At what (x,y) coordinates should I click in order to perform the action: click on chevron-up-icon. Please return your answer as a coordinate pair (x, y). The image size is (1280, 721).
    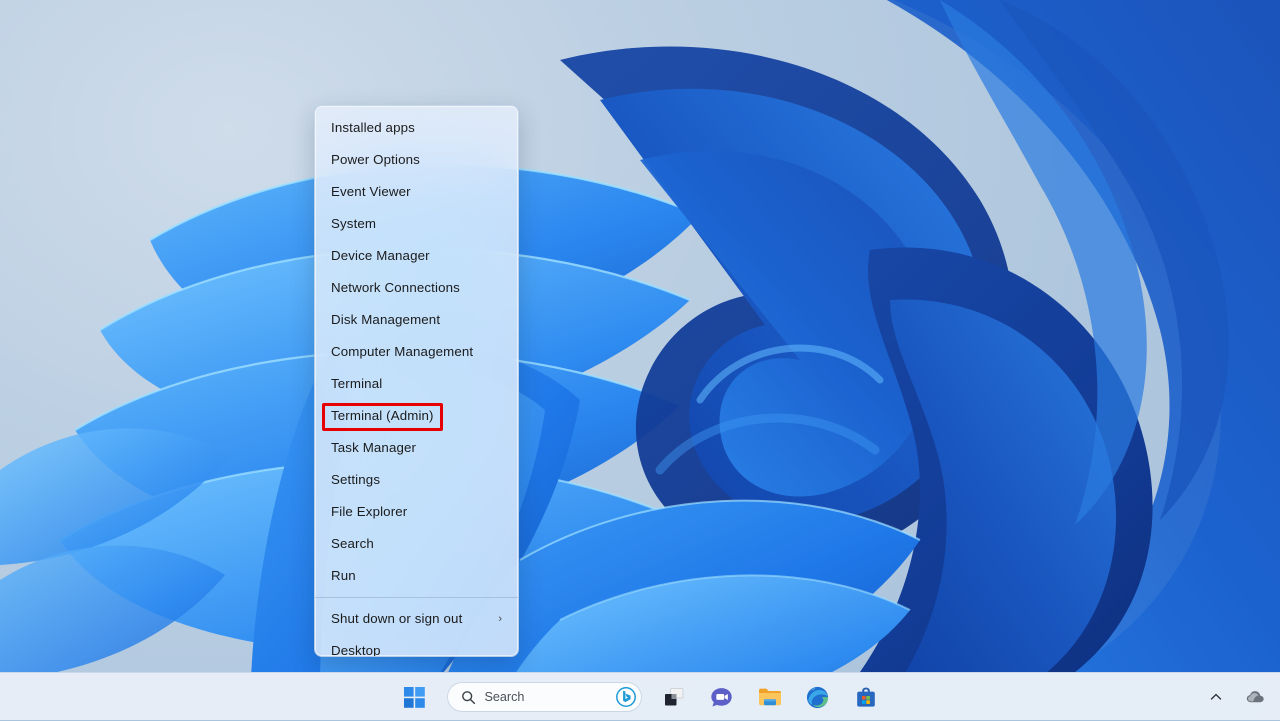
    Looking at the image, I should click on (1216, 696).